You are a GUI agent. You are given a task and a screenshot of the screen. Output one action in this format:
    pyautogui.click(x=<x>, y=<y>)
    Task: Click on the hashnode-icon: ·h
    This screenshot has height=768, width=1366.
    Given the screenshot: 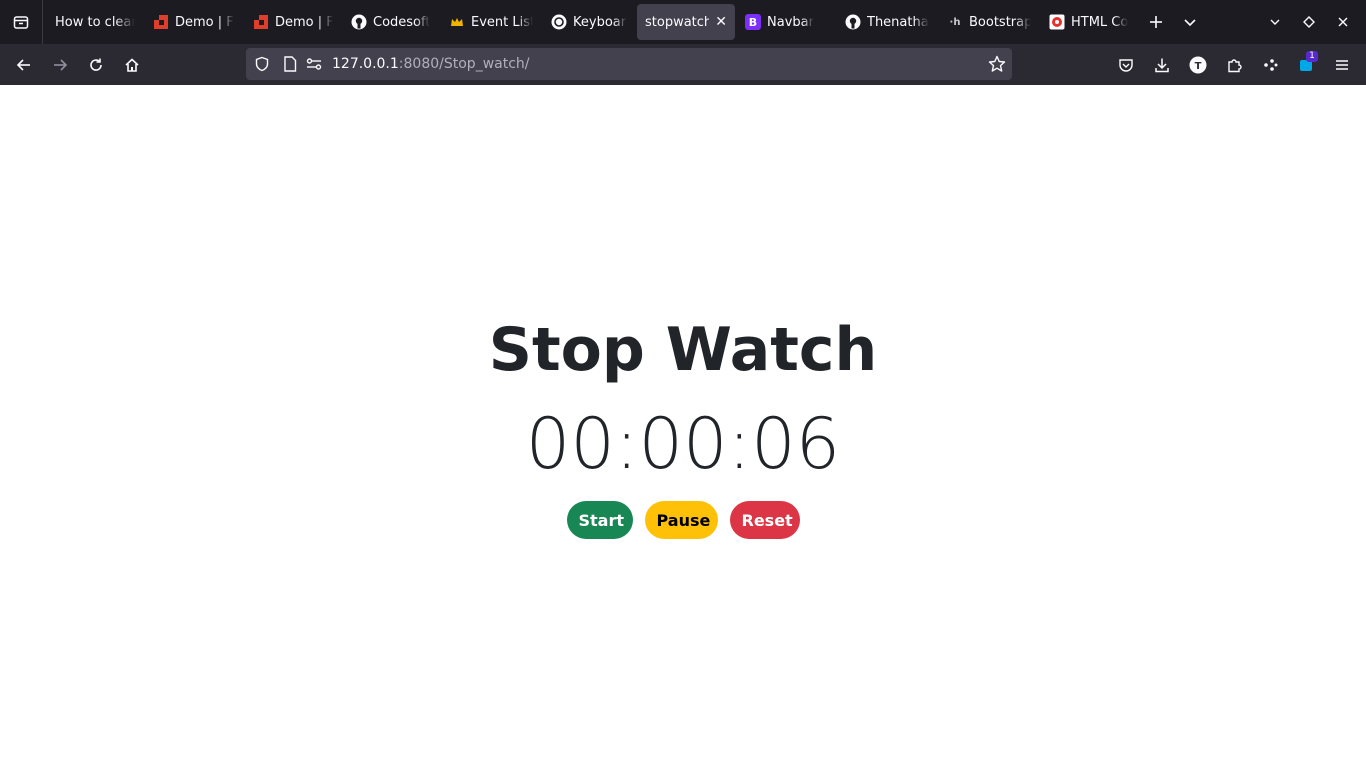 What is the action you would take?
    pyautogui.click(x=955, y=22)
    